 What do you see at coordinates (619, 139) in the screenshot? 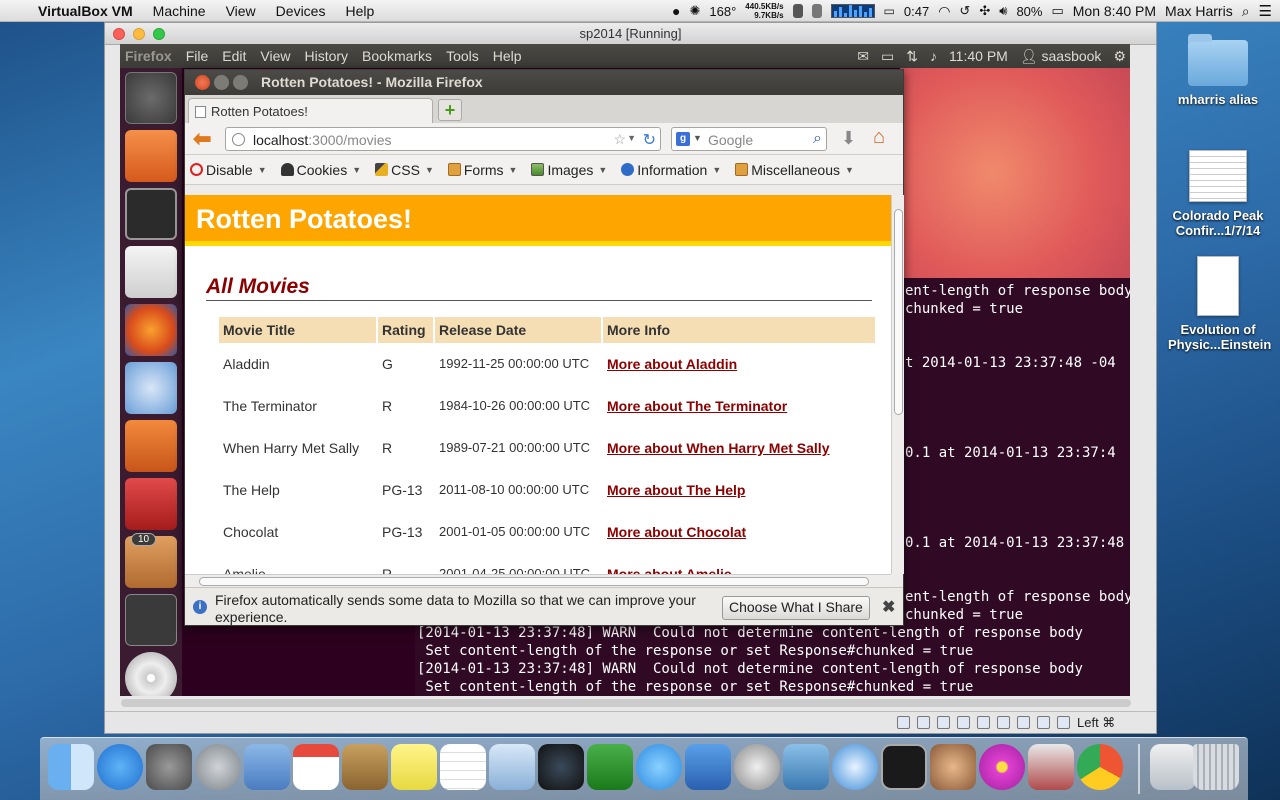
I see `bookmark-star-icon: ☆` at bounding box center [619, 139].